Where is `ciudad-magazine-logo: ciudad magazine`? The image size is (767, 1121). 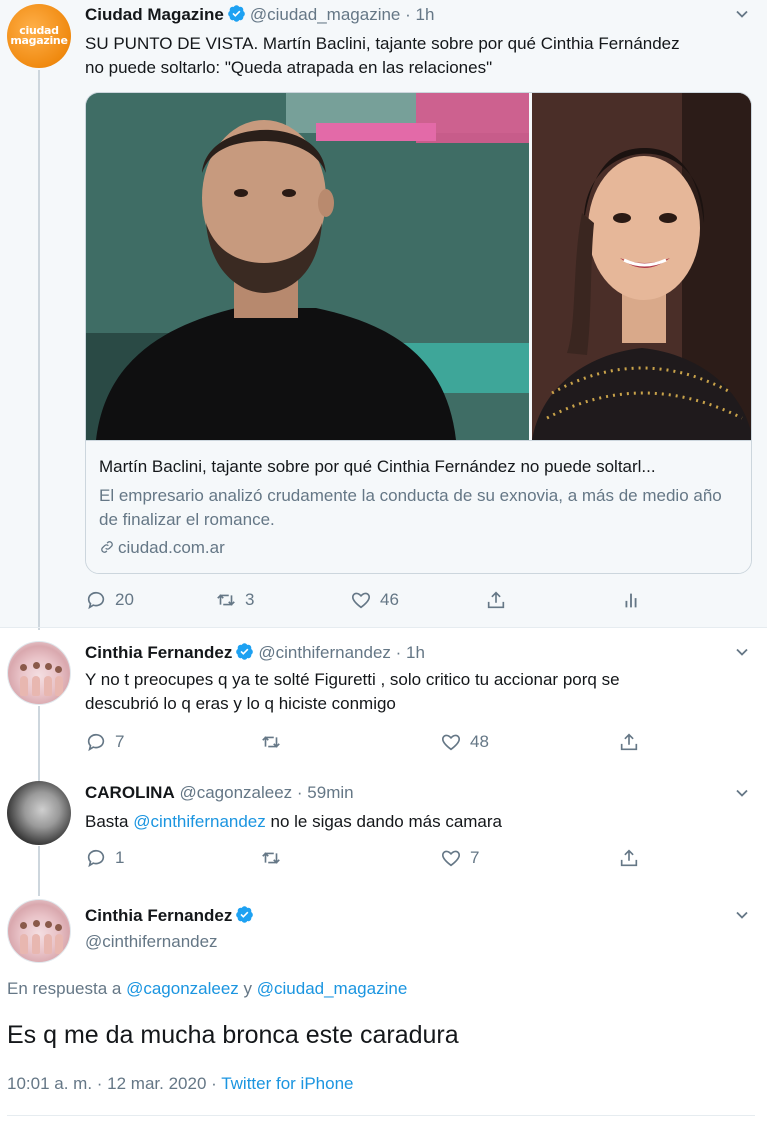
ciudad-magazine-logo: ciudad magazine is located at coordinates (39, 35).